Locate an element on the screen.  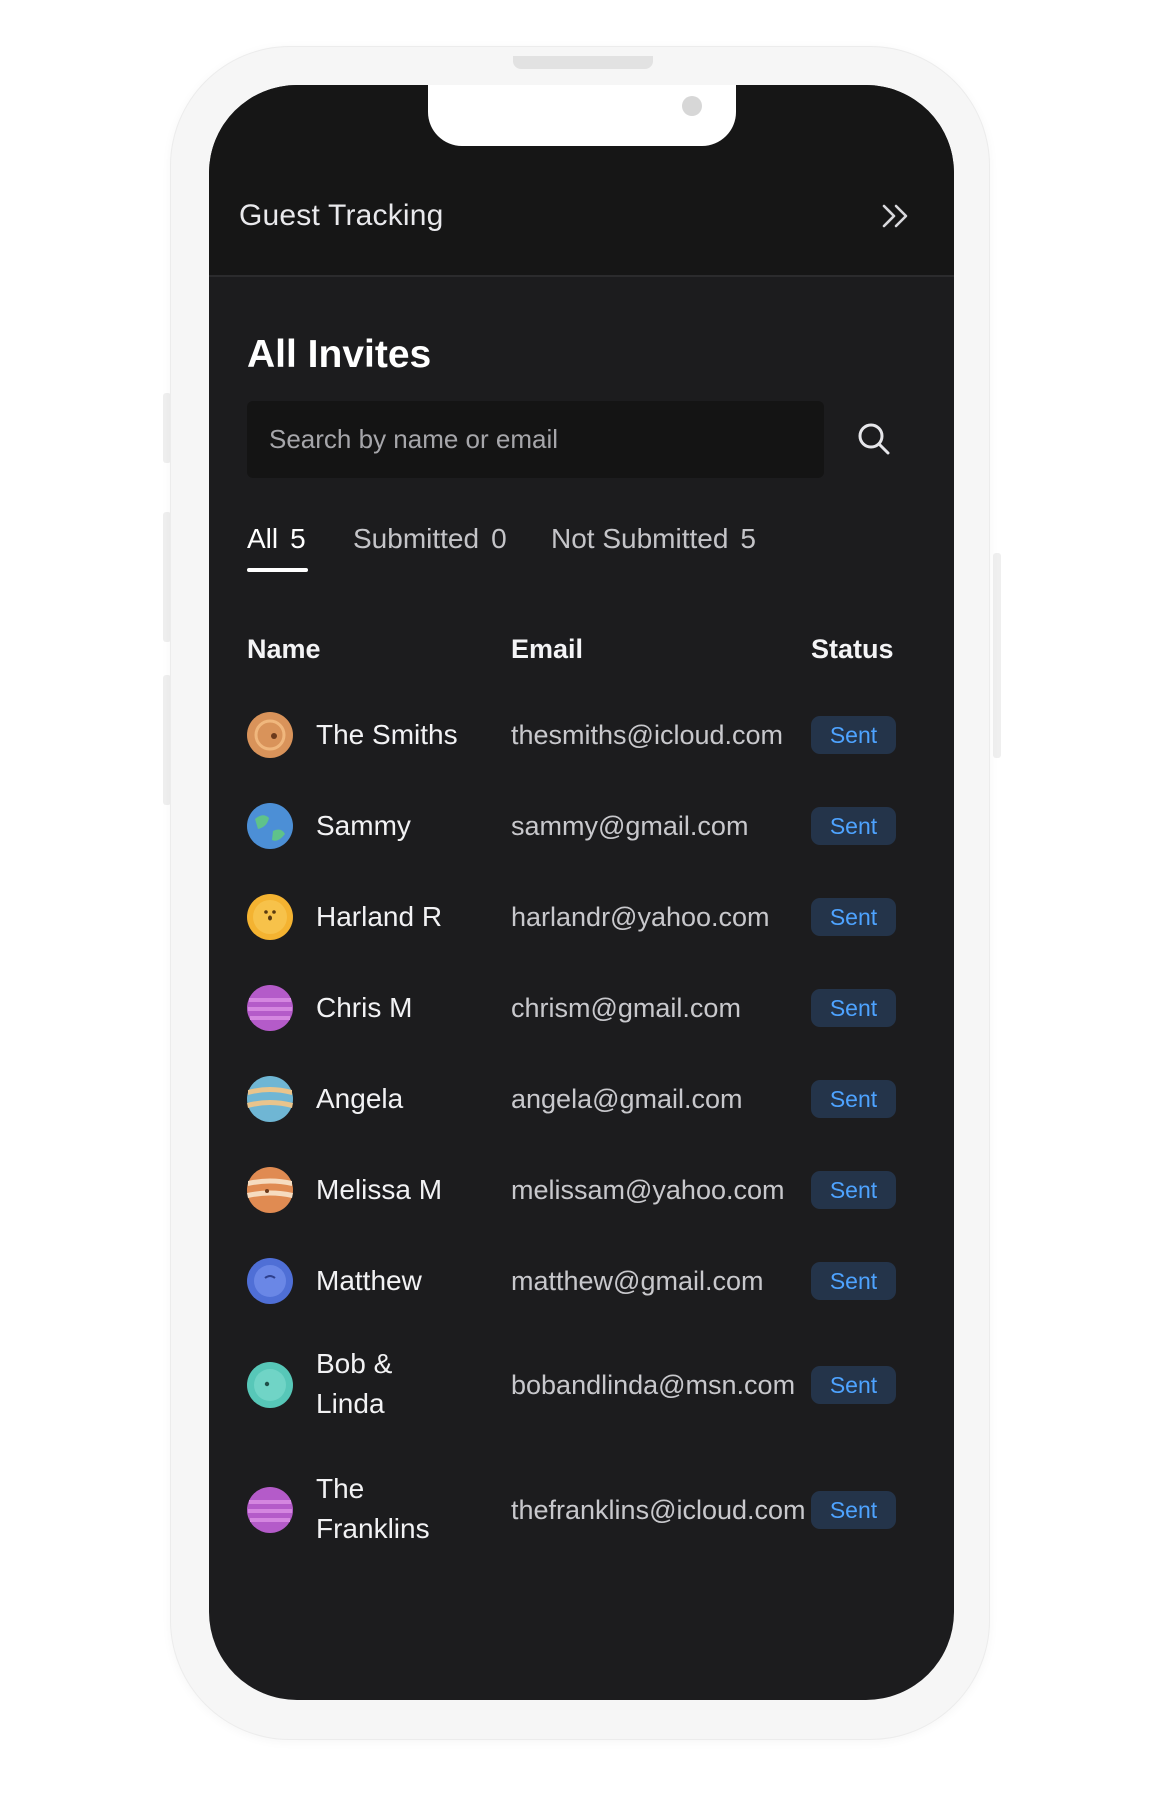
column-header-email: Email is located at coordinates (547, 649).